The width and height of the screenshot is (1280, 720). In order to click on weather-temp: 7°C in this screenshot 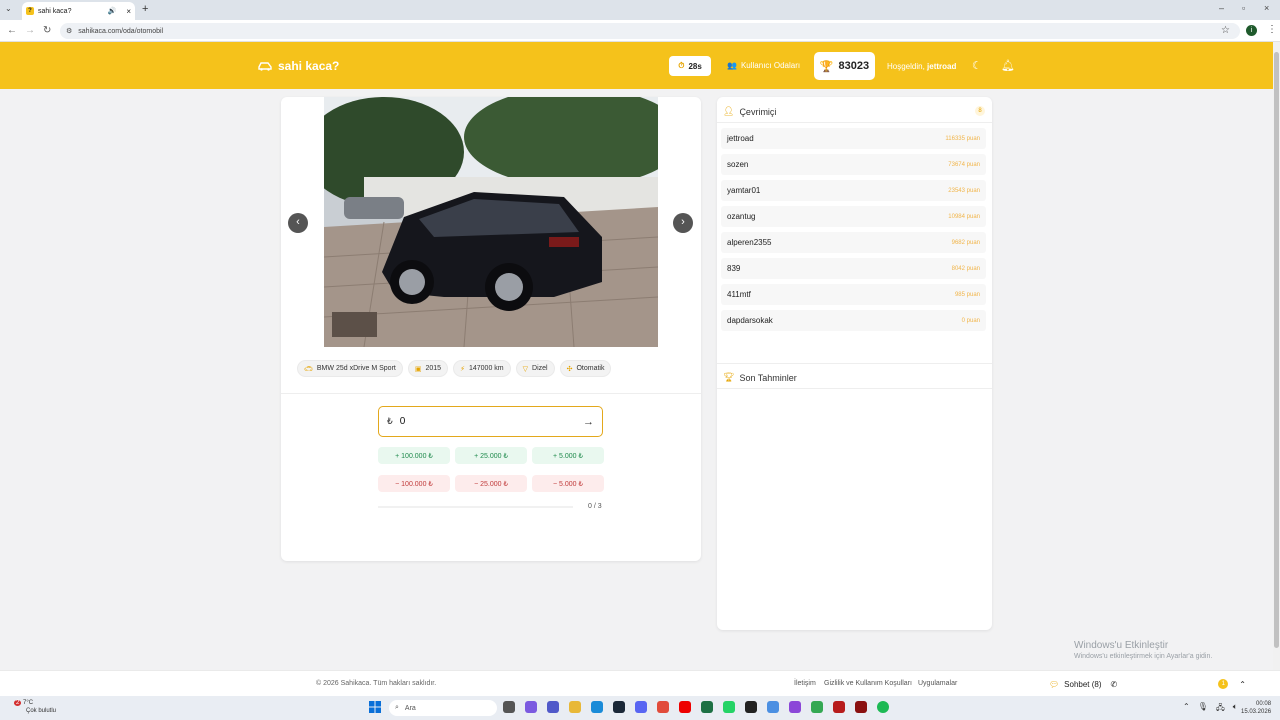, I will do `click(28, 703)`.